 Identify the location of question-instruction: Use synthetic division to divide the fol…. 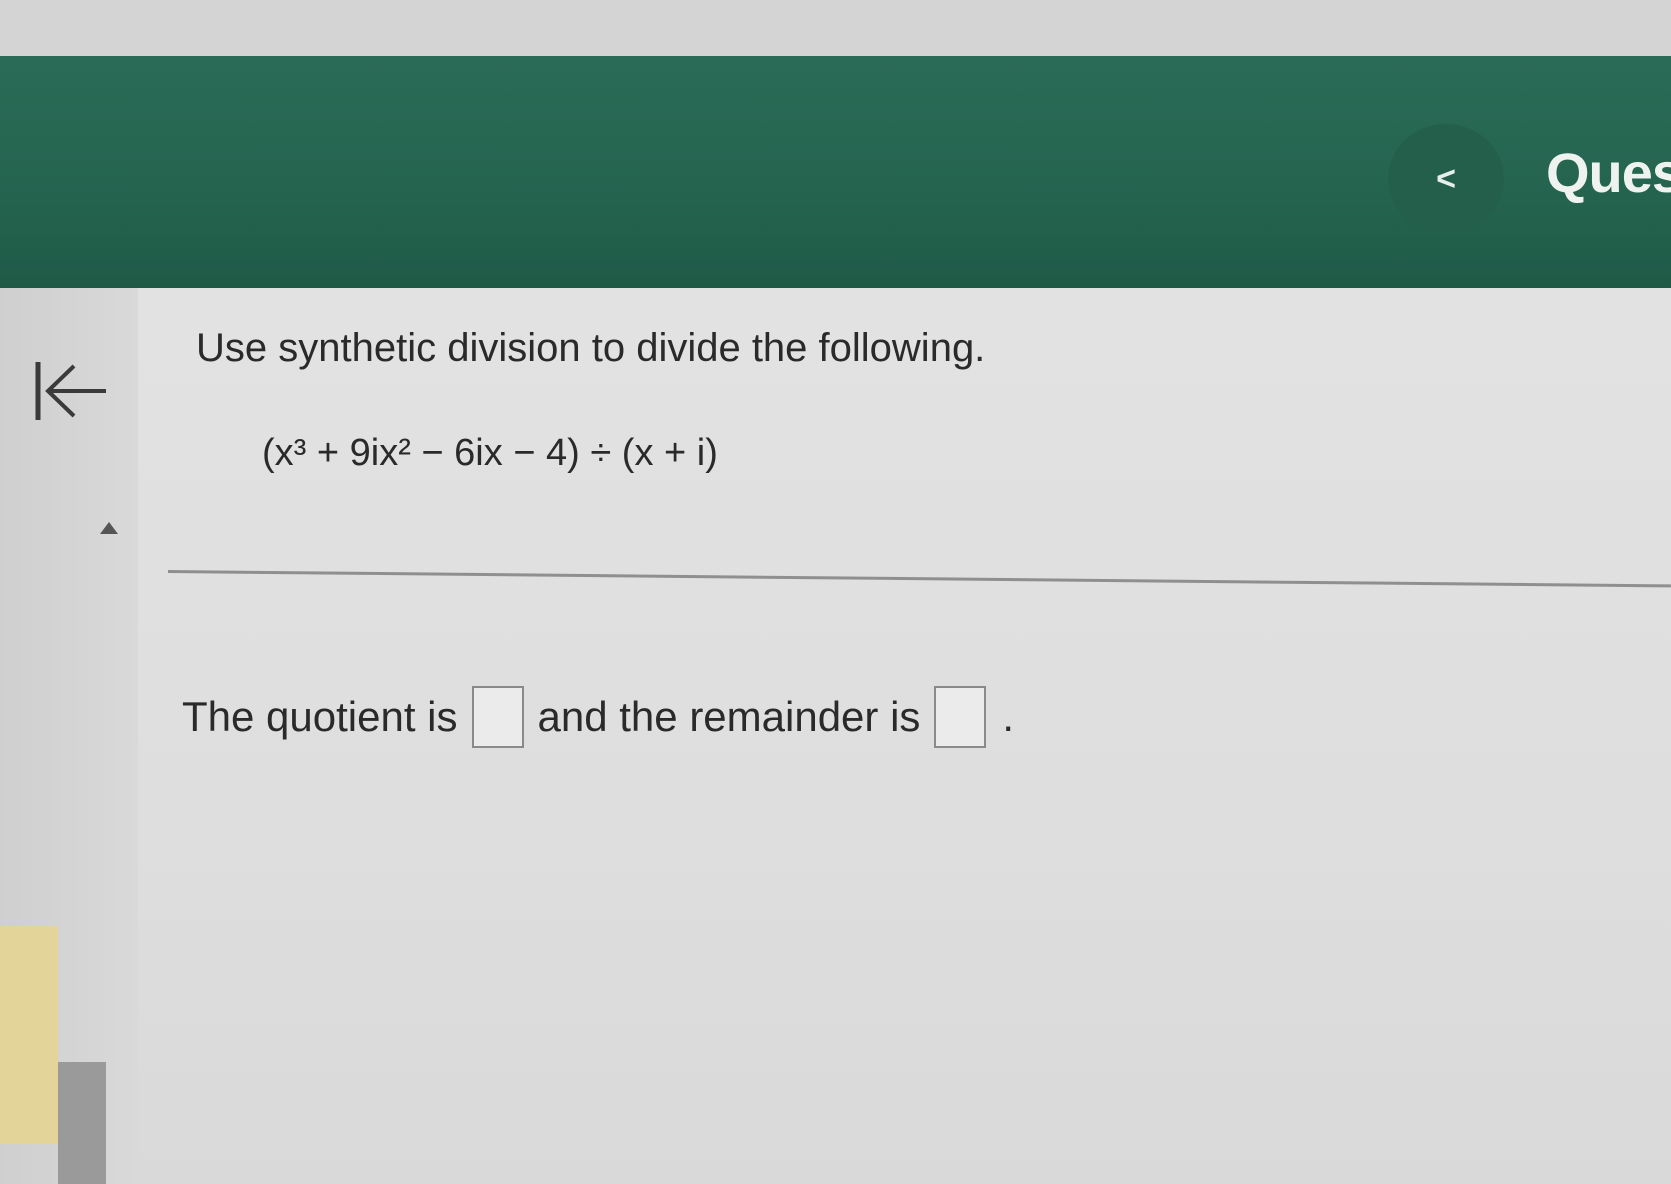
(591, 348).